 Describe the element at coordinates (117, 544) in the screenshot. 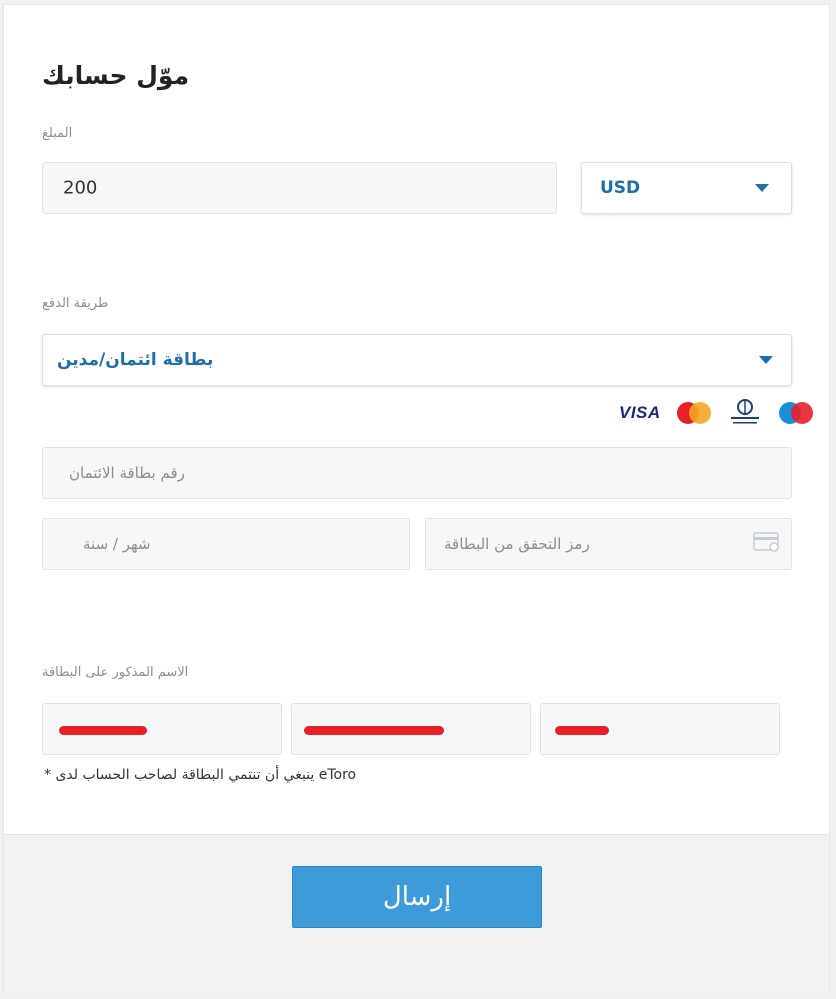

I see `expiry-placeholder: شهر / سنة` at that location.